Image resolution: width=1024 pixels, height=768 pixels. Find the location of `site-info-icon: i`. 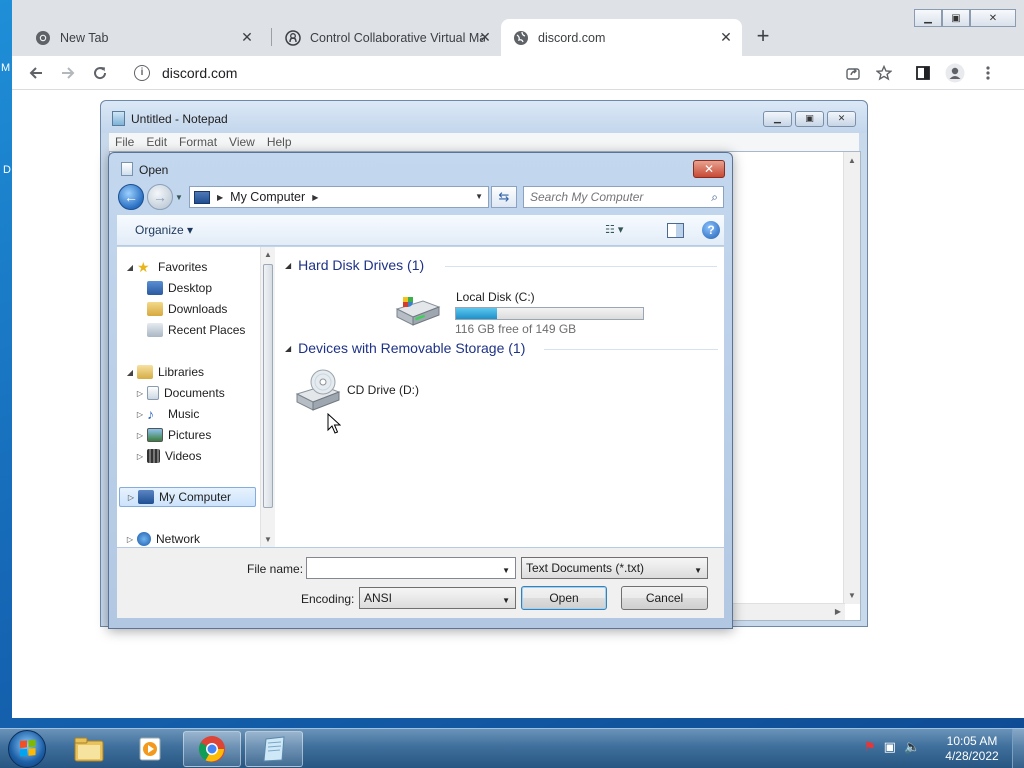

site-info-icon: i is located at coordinates (142, 73).